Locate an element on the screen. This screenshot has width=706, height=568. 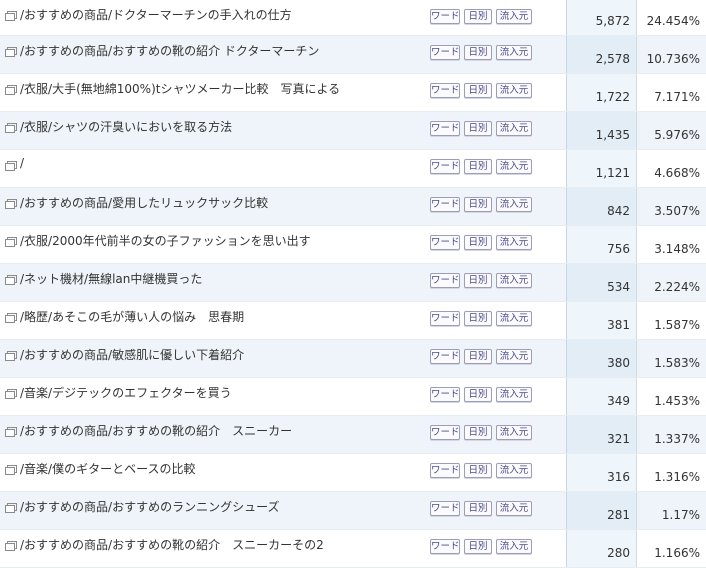
pageview-percent: 1.337% is located at coordinates (677, 439).